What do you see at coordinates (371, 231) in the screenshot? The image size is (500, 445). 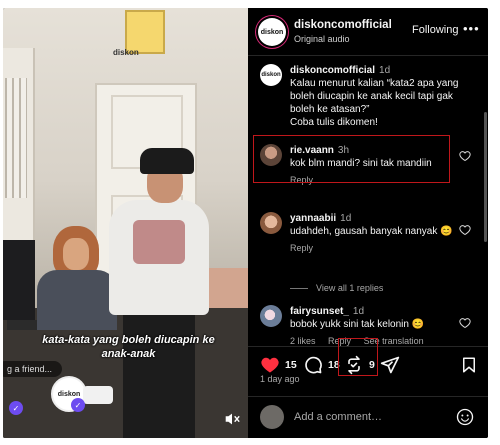 I see `comment-text: udahdeh, gausah banyak nanyak 😊` at bounding box center [371, 231].